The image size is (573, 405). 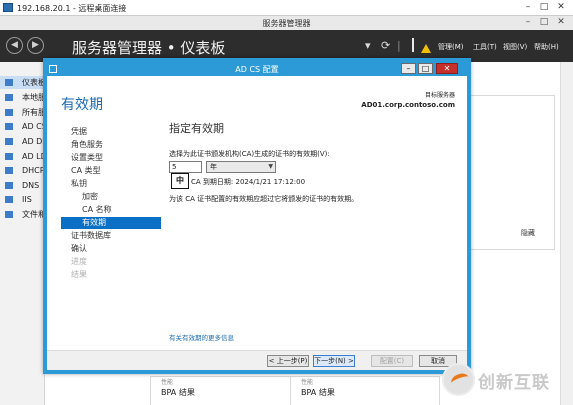 What do you see at coordinates (22, 214) in the screenshot?
I see `sidebar-item-file-services: 文件和` at bounding box center [22, 214].